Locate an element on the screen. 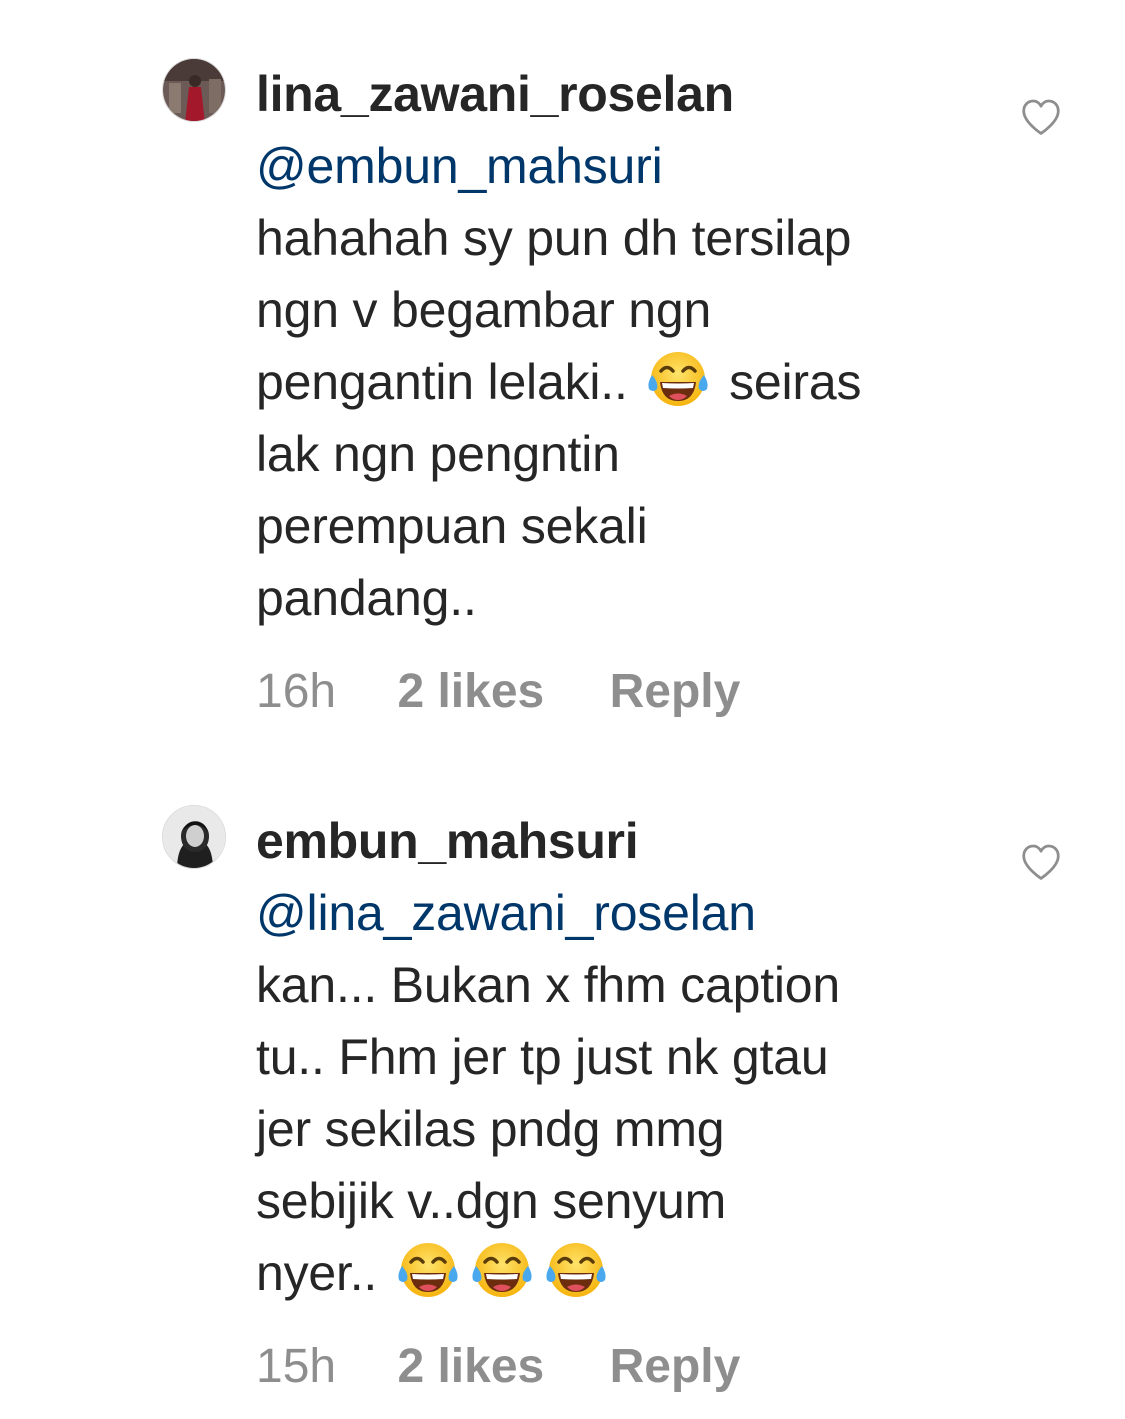  comment-line: nyer.. is located at coordinates (616, 1273).